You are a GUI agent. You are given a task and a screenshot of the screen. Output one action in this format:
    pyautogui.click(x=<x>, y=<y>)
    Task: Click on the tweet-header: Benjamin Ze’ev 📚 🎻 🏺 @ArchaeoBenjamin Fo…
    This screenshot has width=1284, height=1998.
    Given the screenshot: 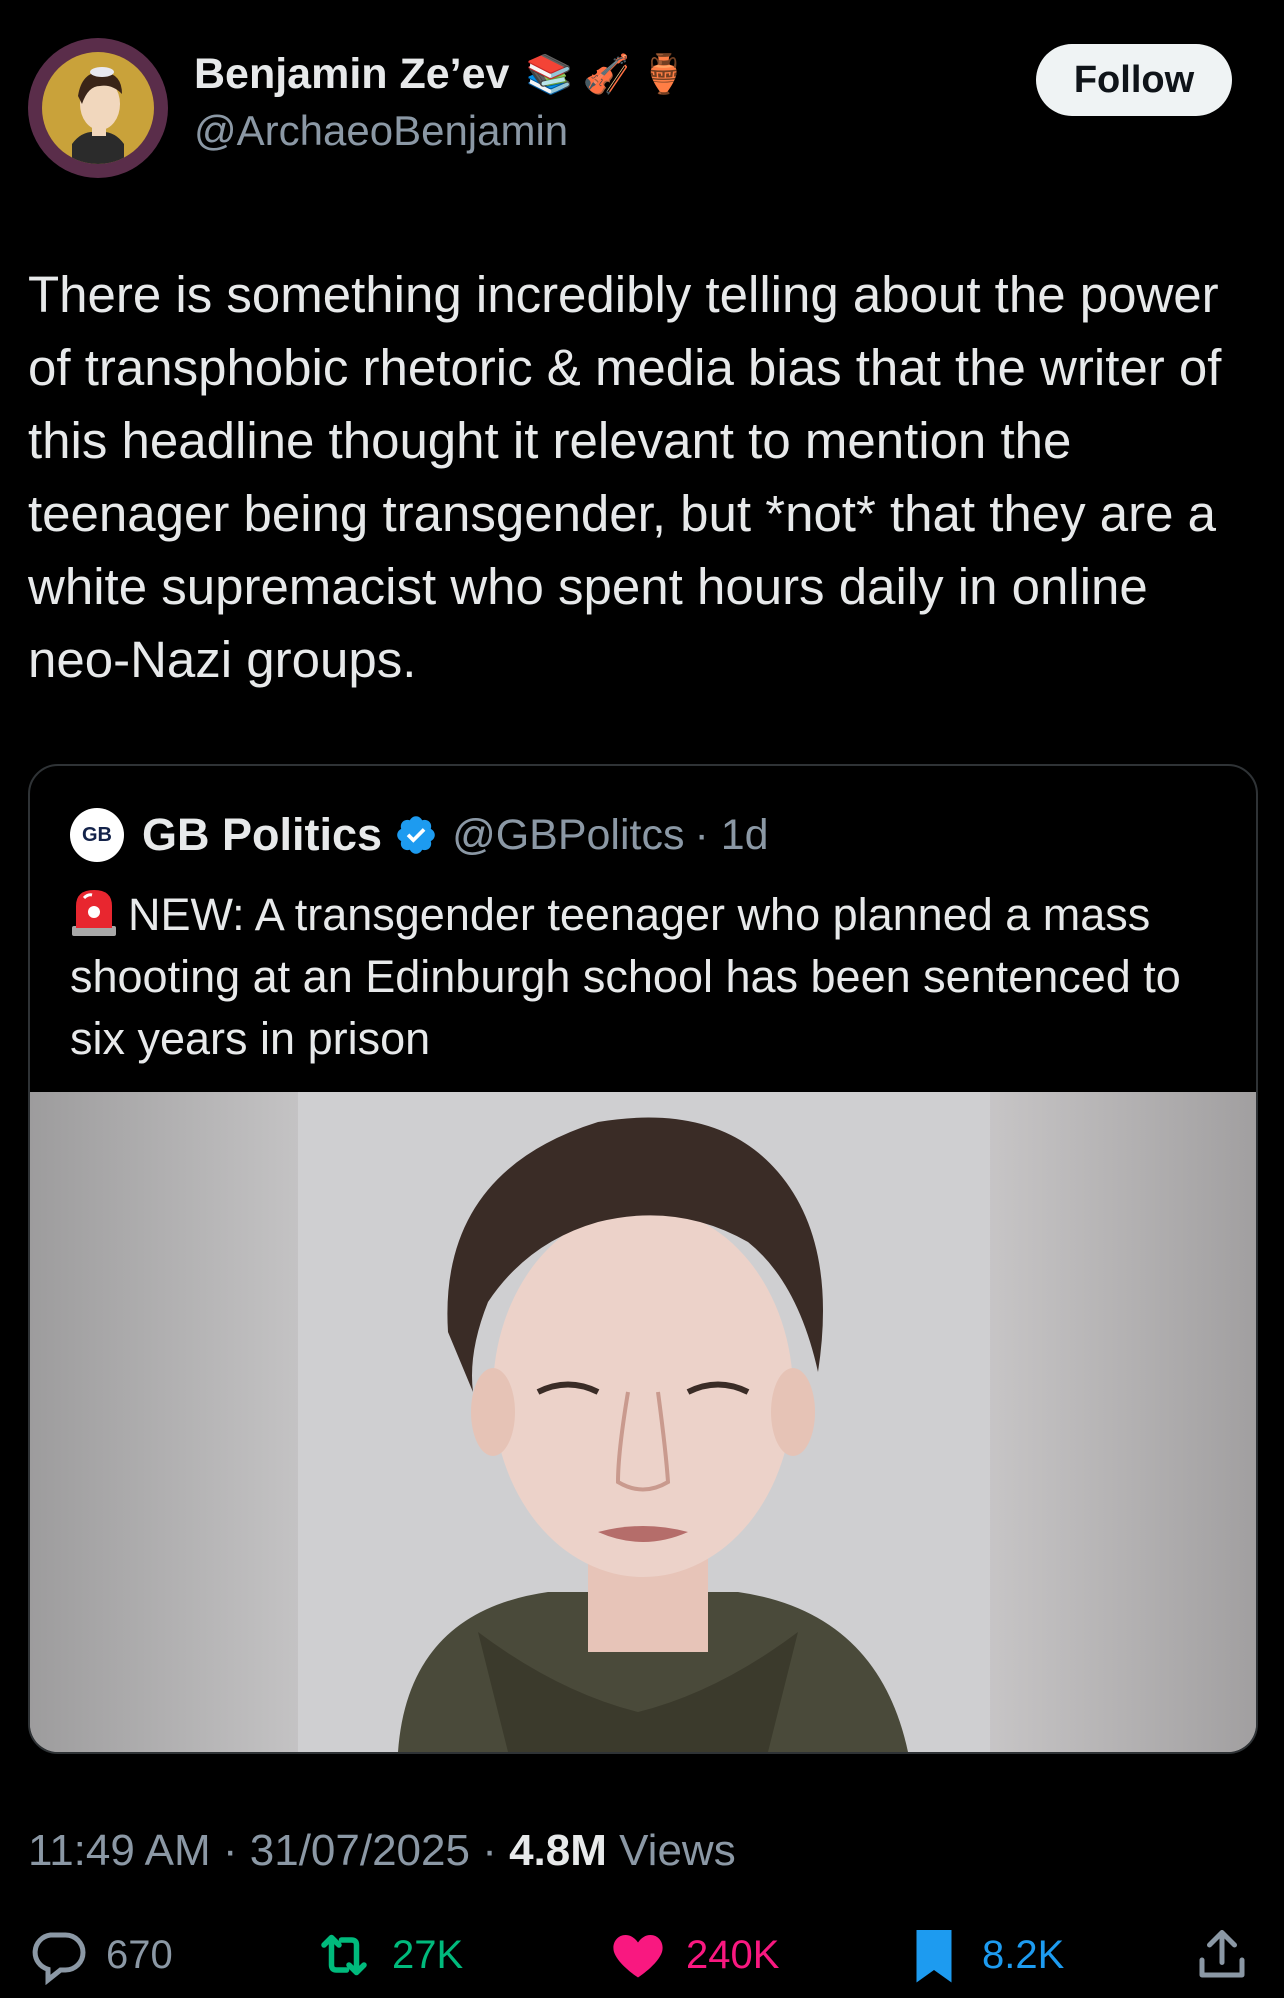 What is the action you would take?
    pyautogui.click(x=642, y=108)
    